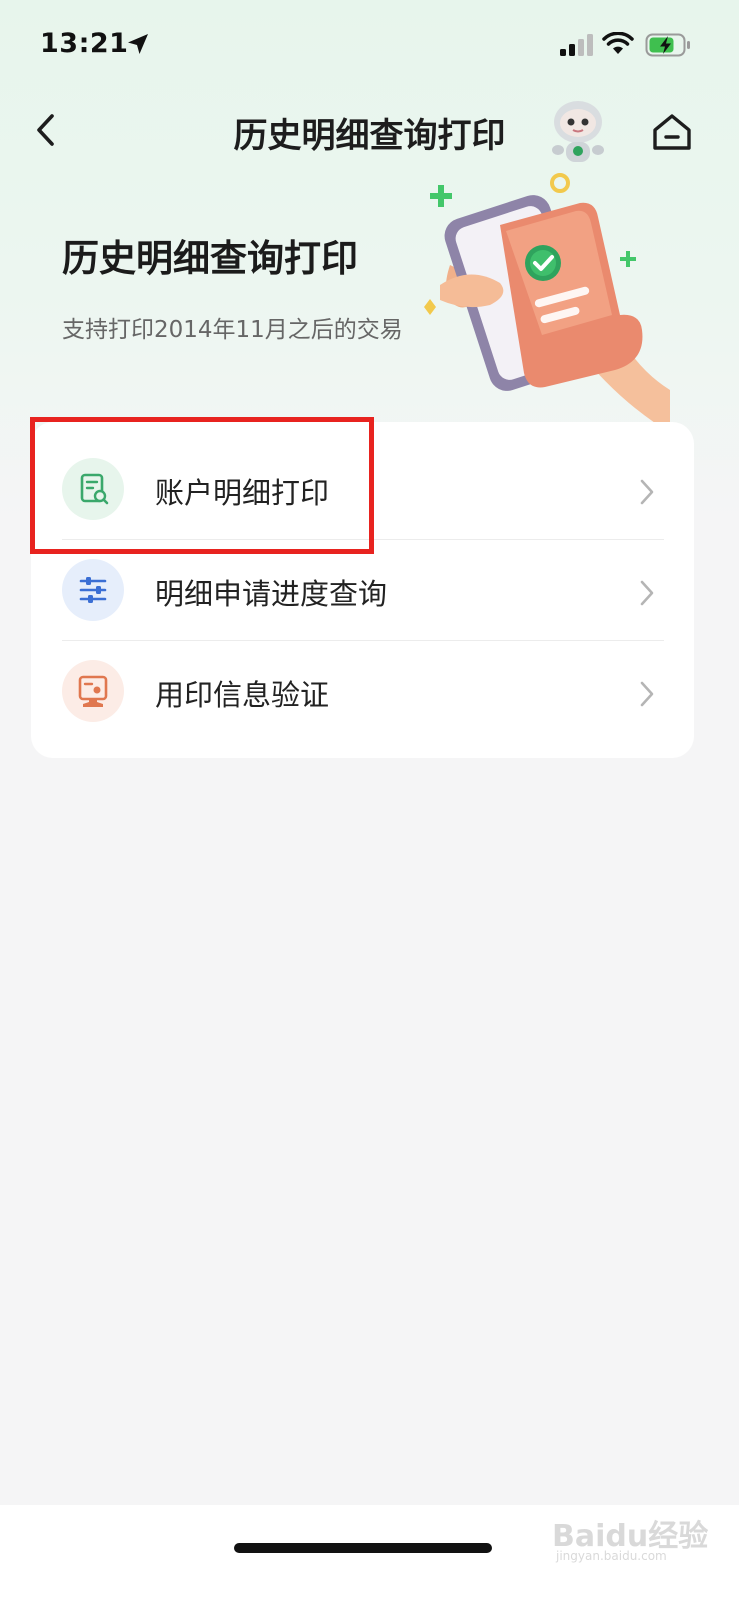 This screenshot has width=739, height=1600. Describe the element at coordinates (271, 594) in the screenshot. I see `menu-item-label: 明细申请进度查询` at that location.